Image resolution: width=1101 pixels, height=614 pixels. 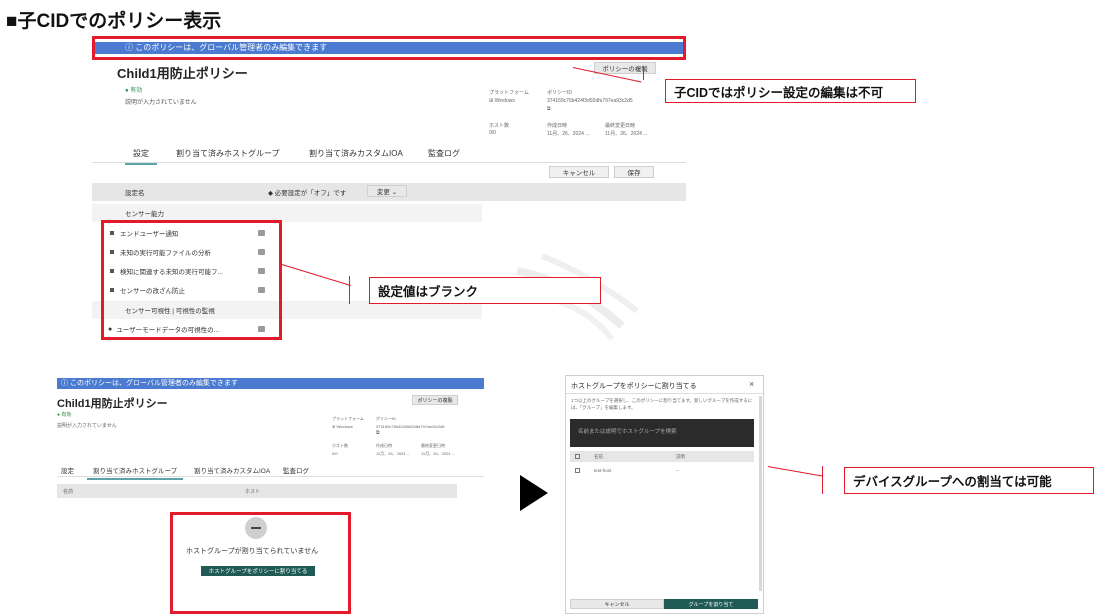 What do you see at coordinates (665, 393) in the screenshot?
I see `dialog-divider` at bounding box center [665, 393].